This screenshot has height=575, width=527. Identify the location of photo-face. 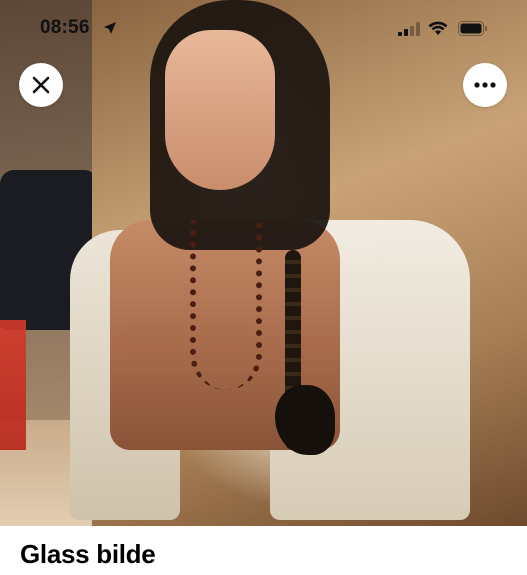
(220, 110).